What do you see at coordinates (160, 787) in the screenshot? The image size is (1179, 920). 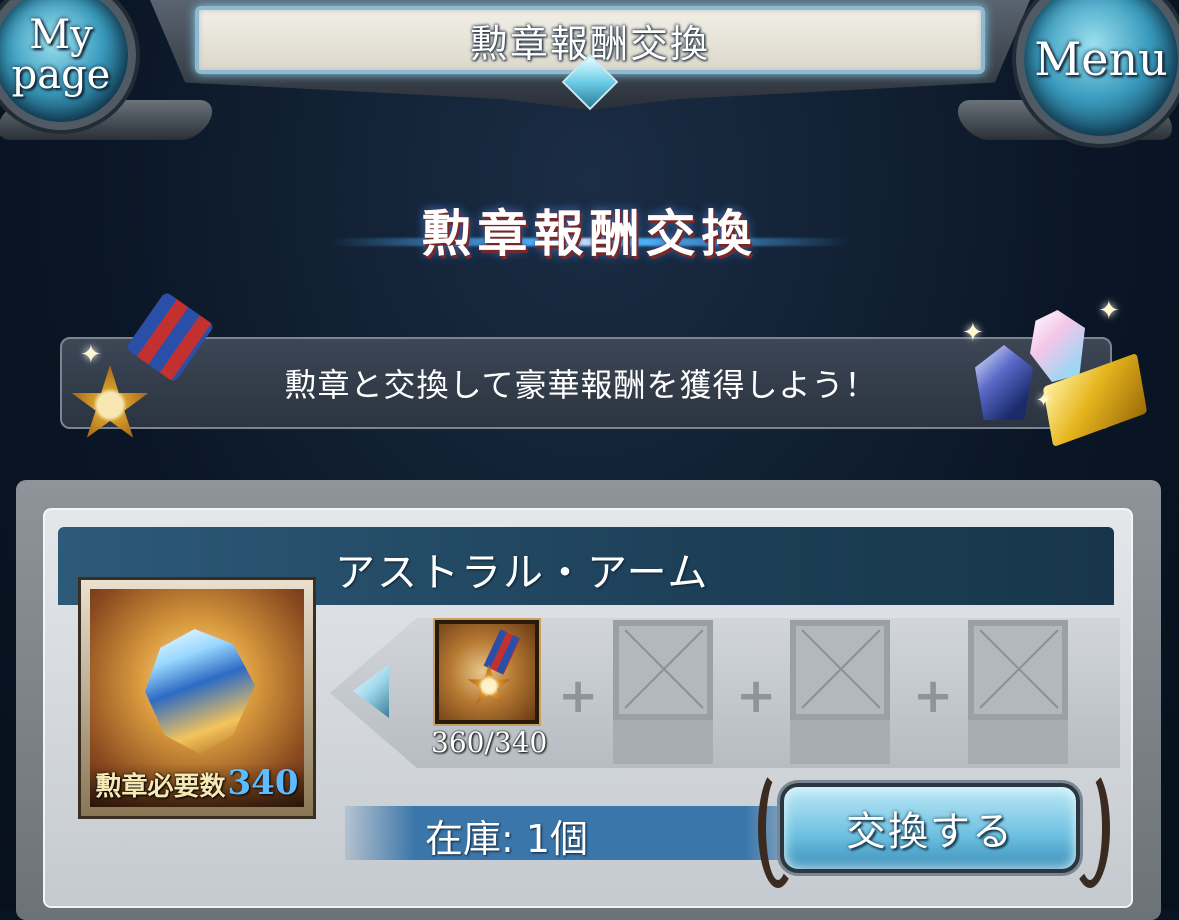 I see `required-medals-text: 勲章必要数` at bounding box center [160, 787].